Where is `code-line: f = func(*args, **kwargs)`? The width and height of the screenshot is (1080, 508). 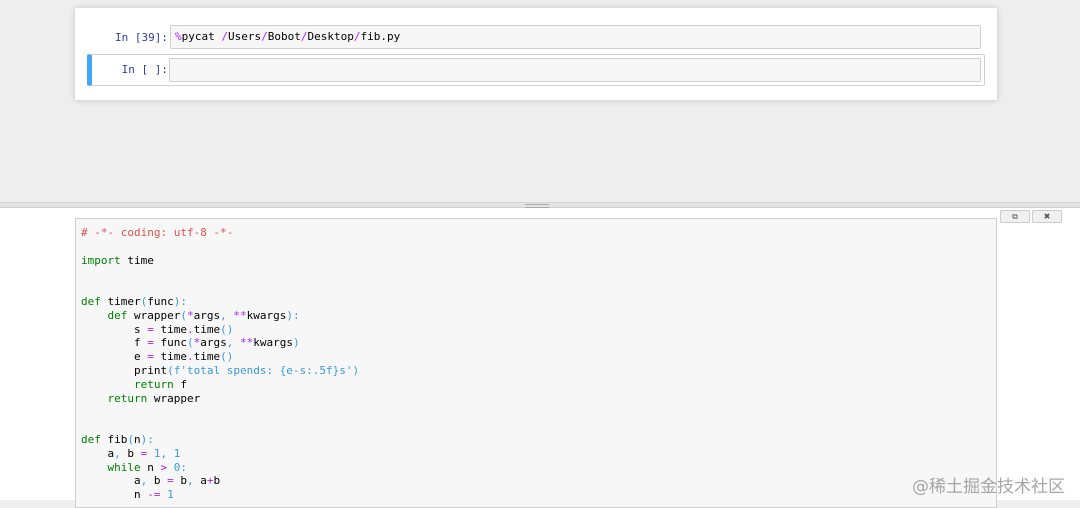 code-line: f = func(*args, **kwargs) is located at coordinates (190, 343).